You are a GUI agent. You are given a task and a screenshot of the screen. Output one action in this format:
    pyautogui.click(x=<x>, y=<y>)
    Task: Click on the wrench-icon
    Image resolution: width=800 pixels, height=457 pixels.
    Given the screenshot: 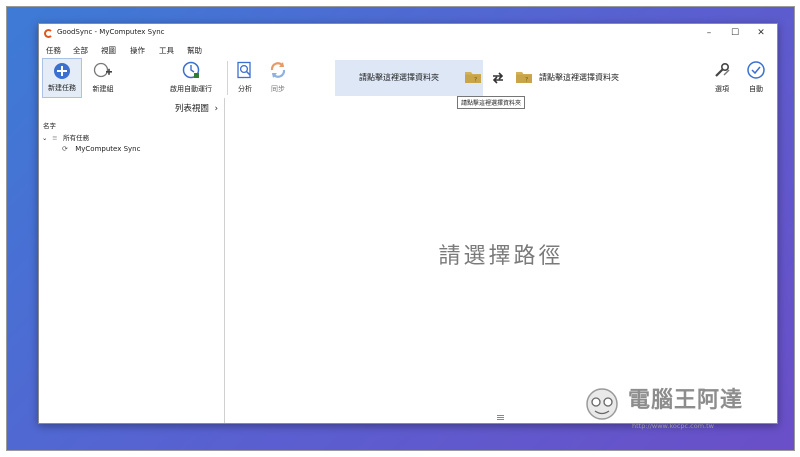 What is the action you would take?
    pyautogui.click(x=722, y=69)
    